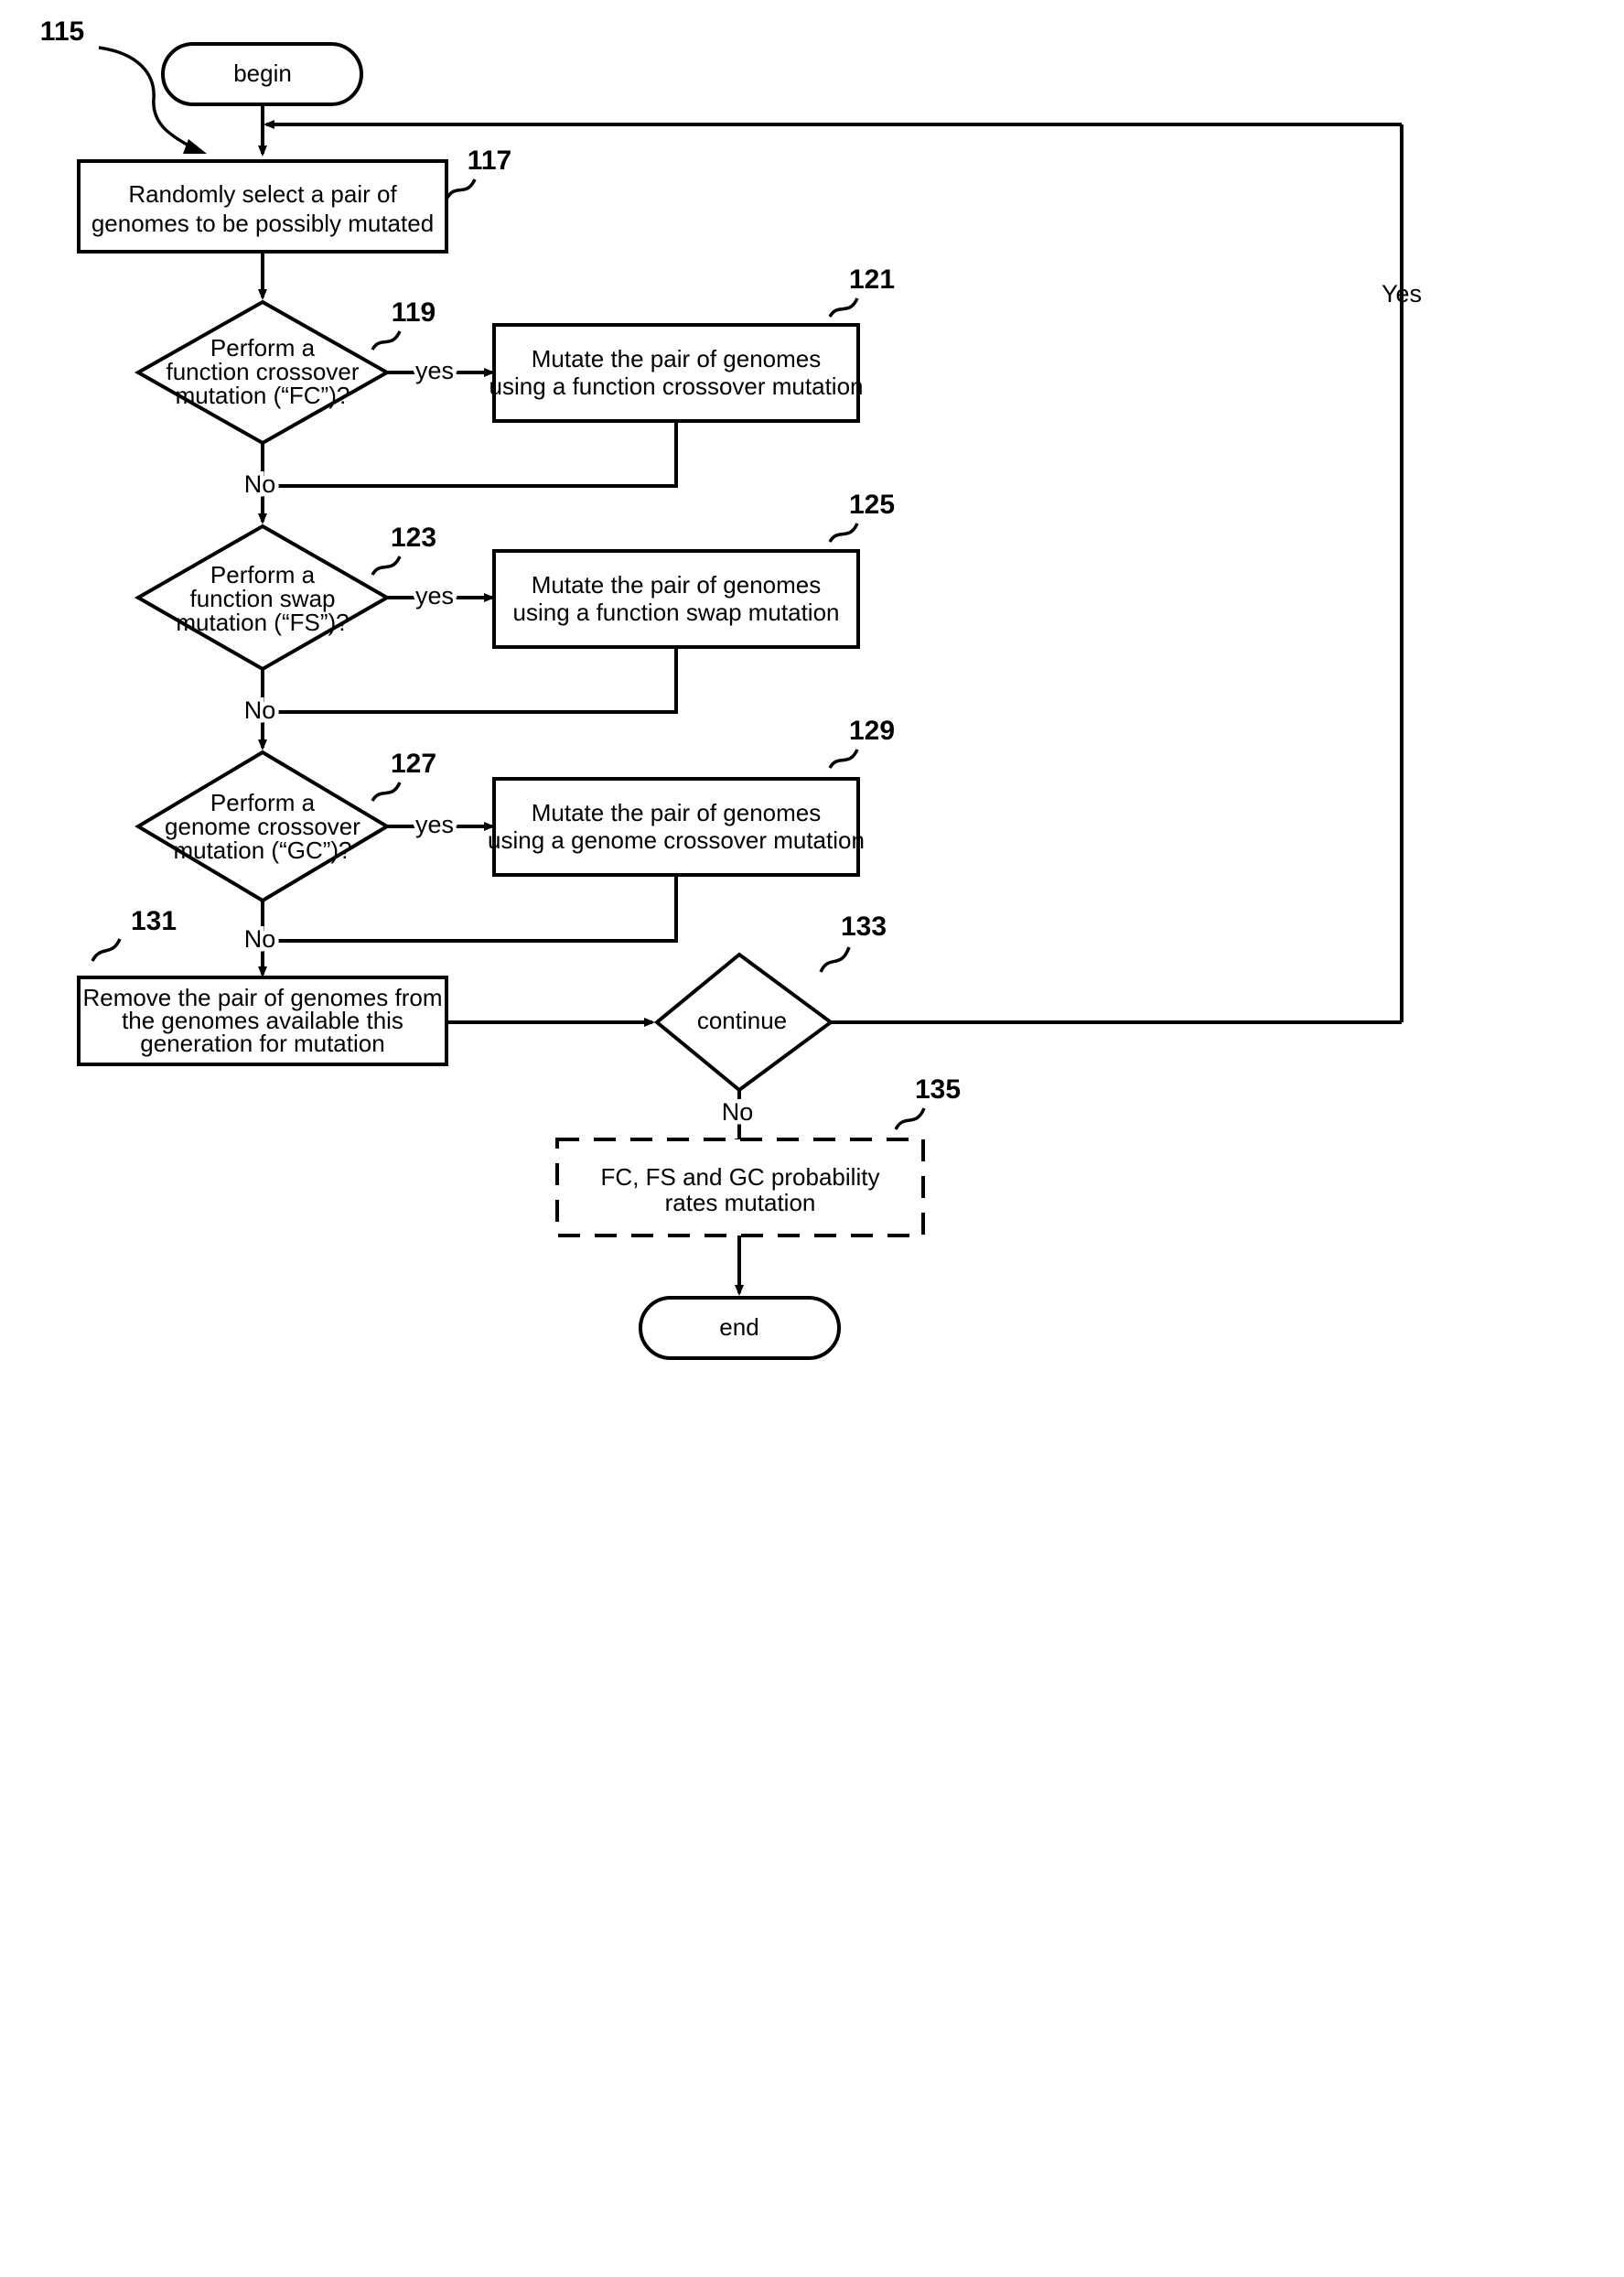 The width and height of the screenshot is (1624, 2277). Describe the element at coordinates (262, 850) in the screenshot. I see `decision-127-line-2: mutation (“GC”)?` at that location.